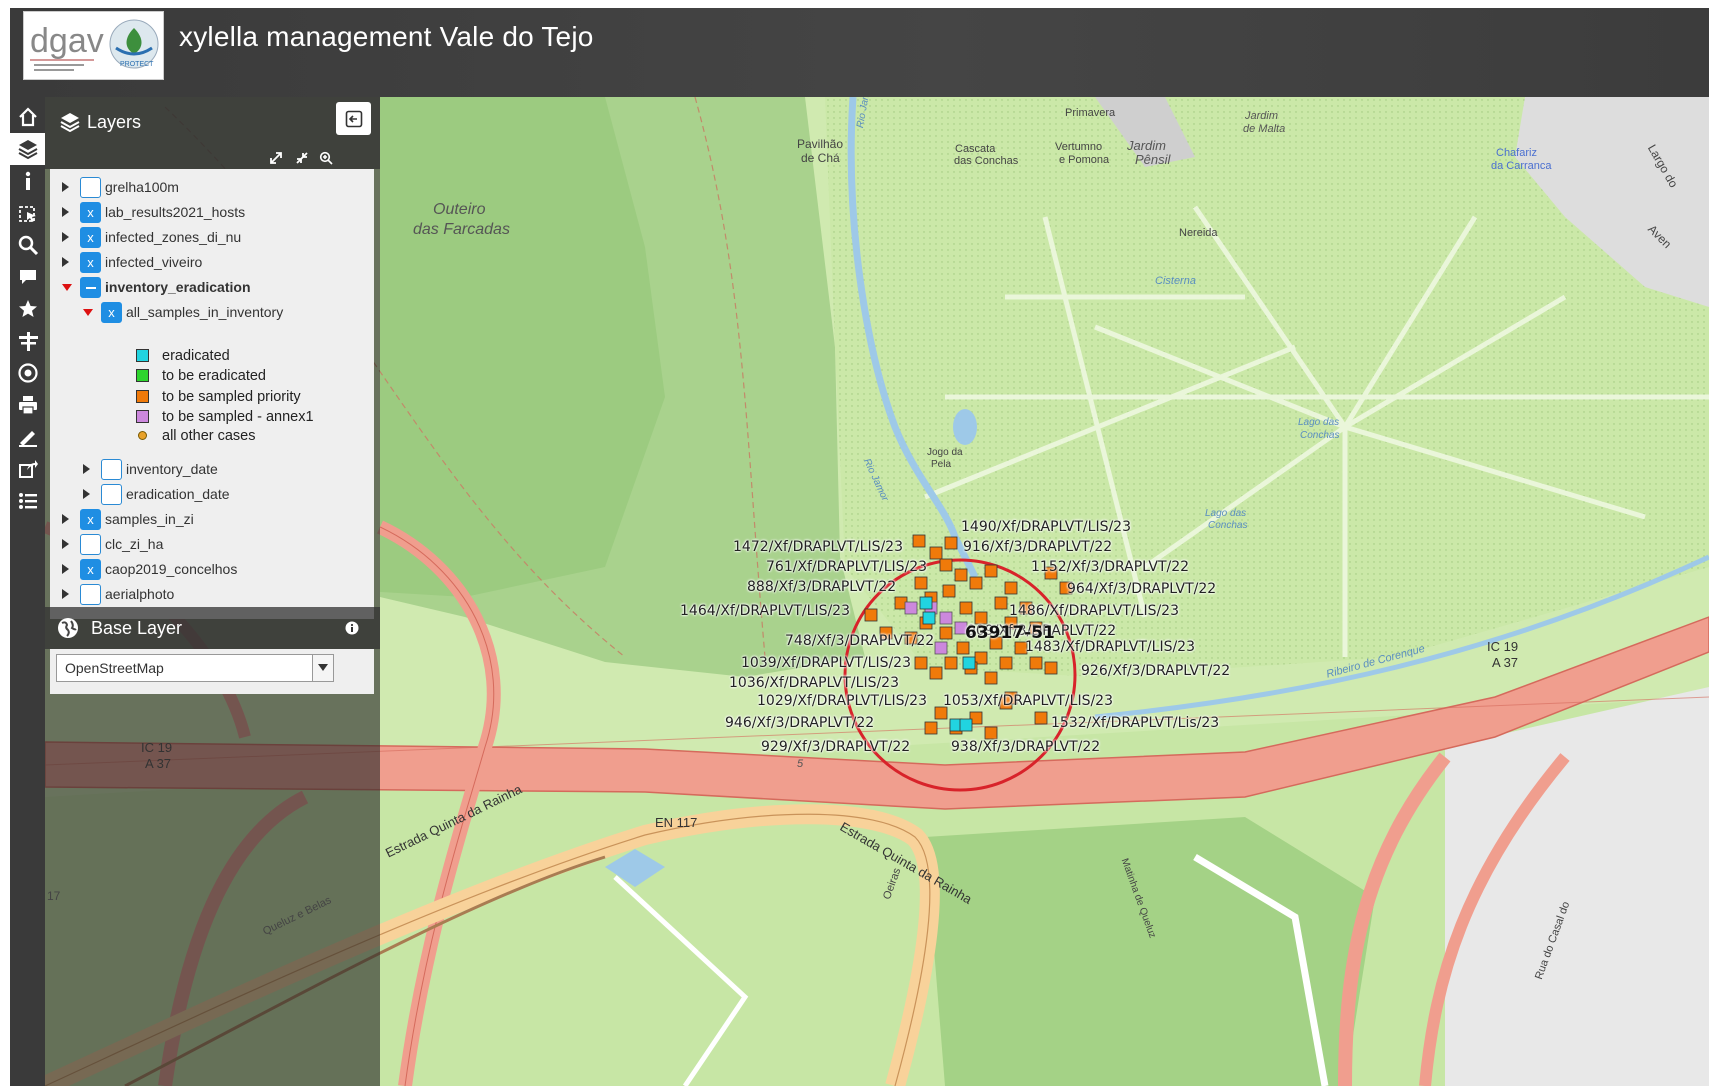 This screenshot has width=1709, height=1086. I want to click on layer-label: aerialphoto, so click(139, 594).